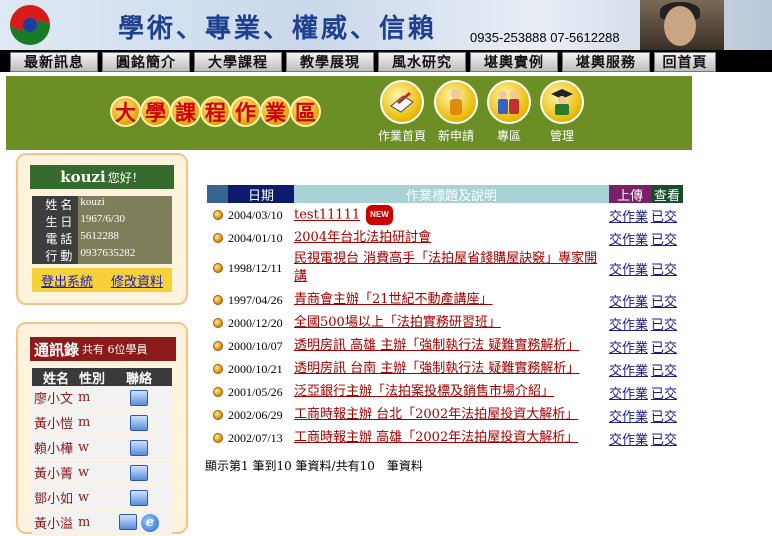 This screenshot has width=772, height=536. What do you see at coordinates (55, 379) in the screenshot?
I see `col-name: 姓名` at bounding box center [55, 379].